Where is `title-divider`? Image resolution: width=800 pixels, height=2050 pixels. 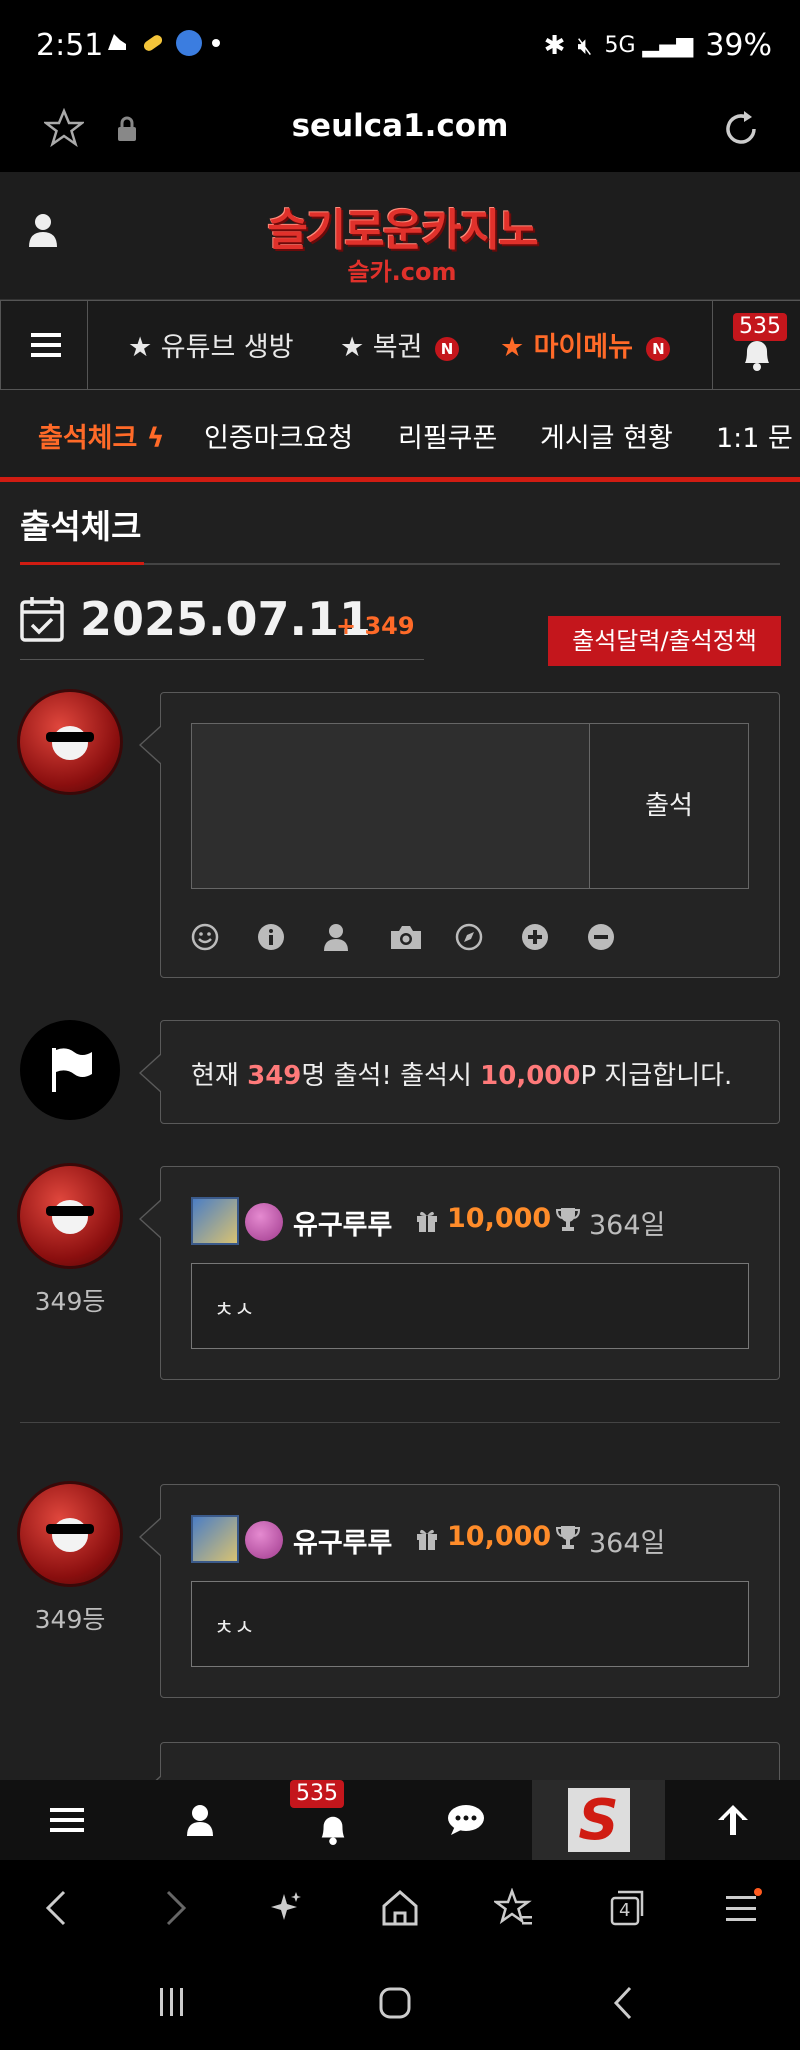 title-divider is located at coordinates (400, 563).